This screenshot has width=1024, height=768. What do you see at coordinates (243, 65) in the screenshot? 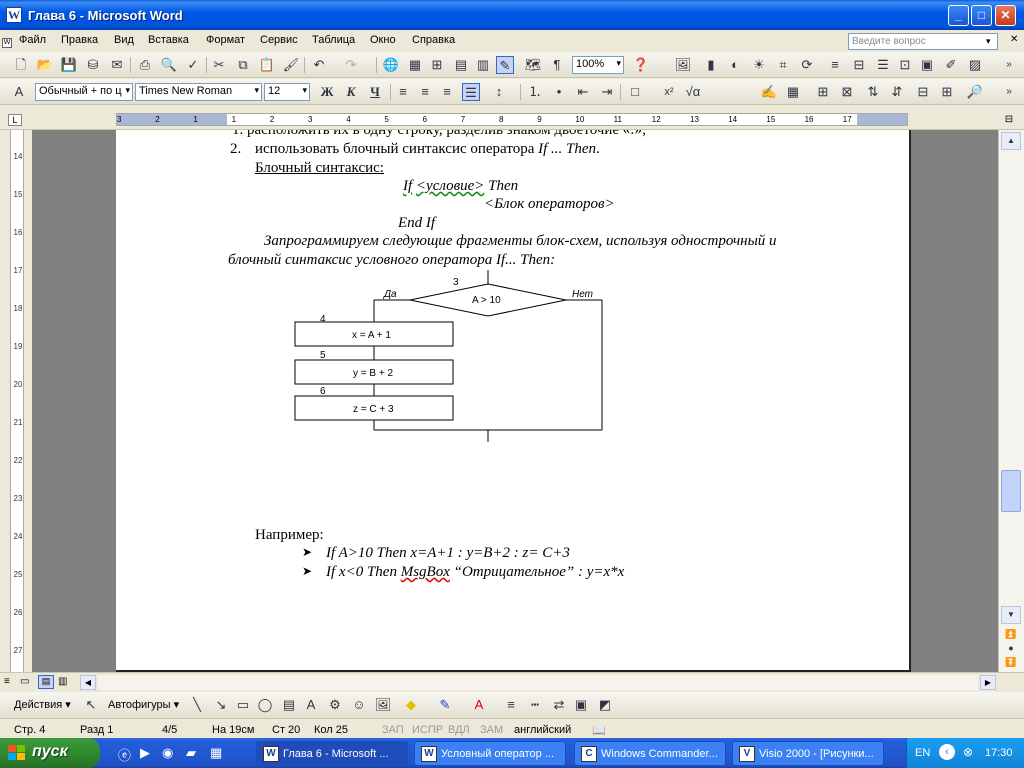
I see `copy-icon: ⧉` at bounding box center [243, 65].